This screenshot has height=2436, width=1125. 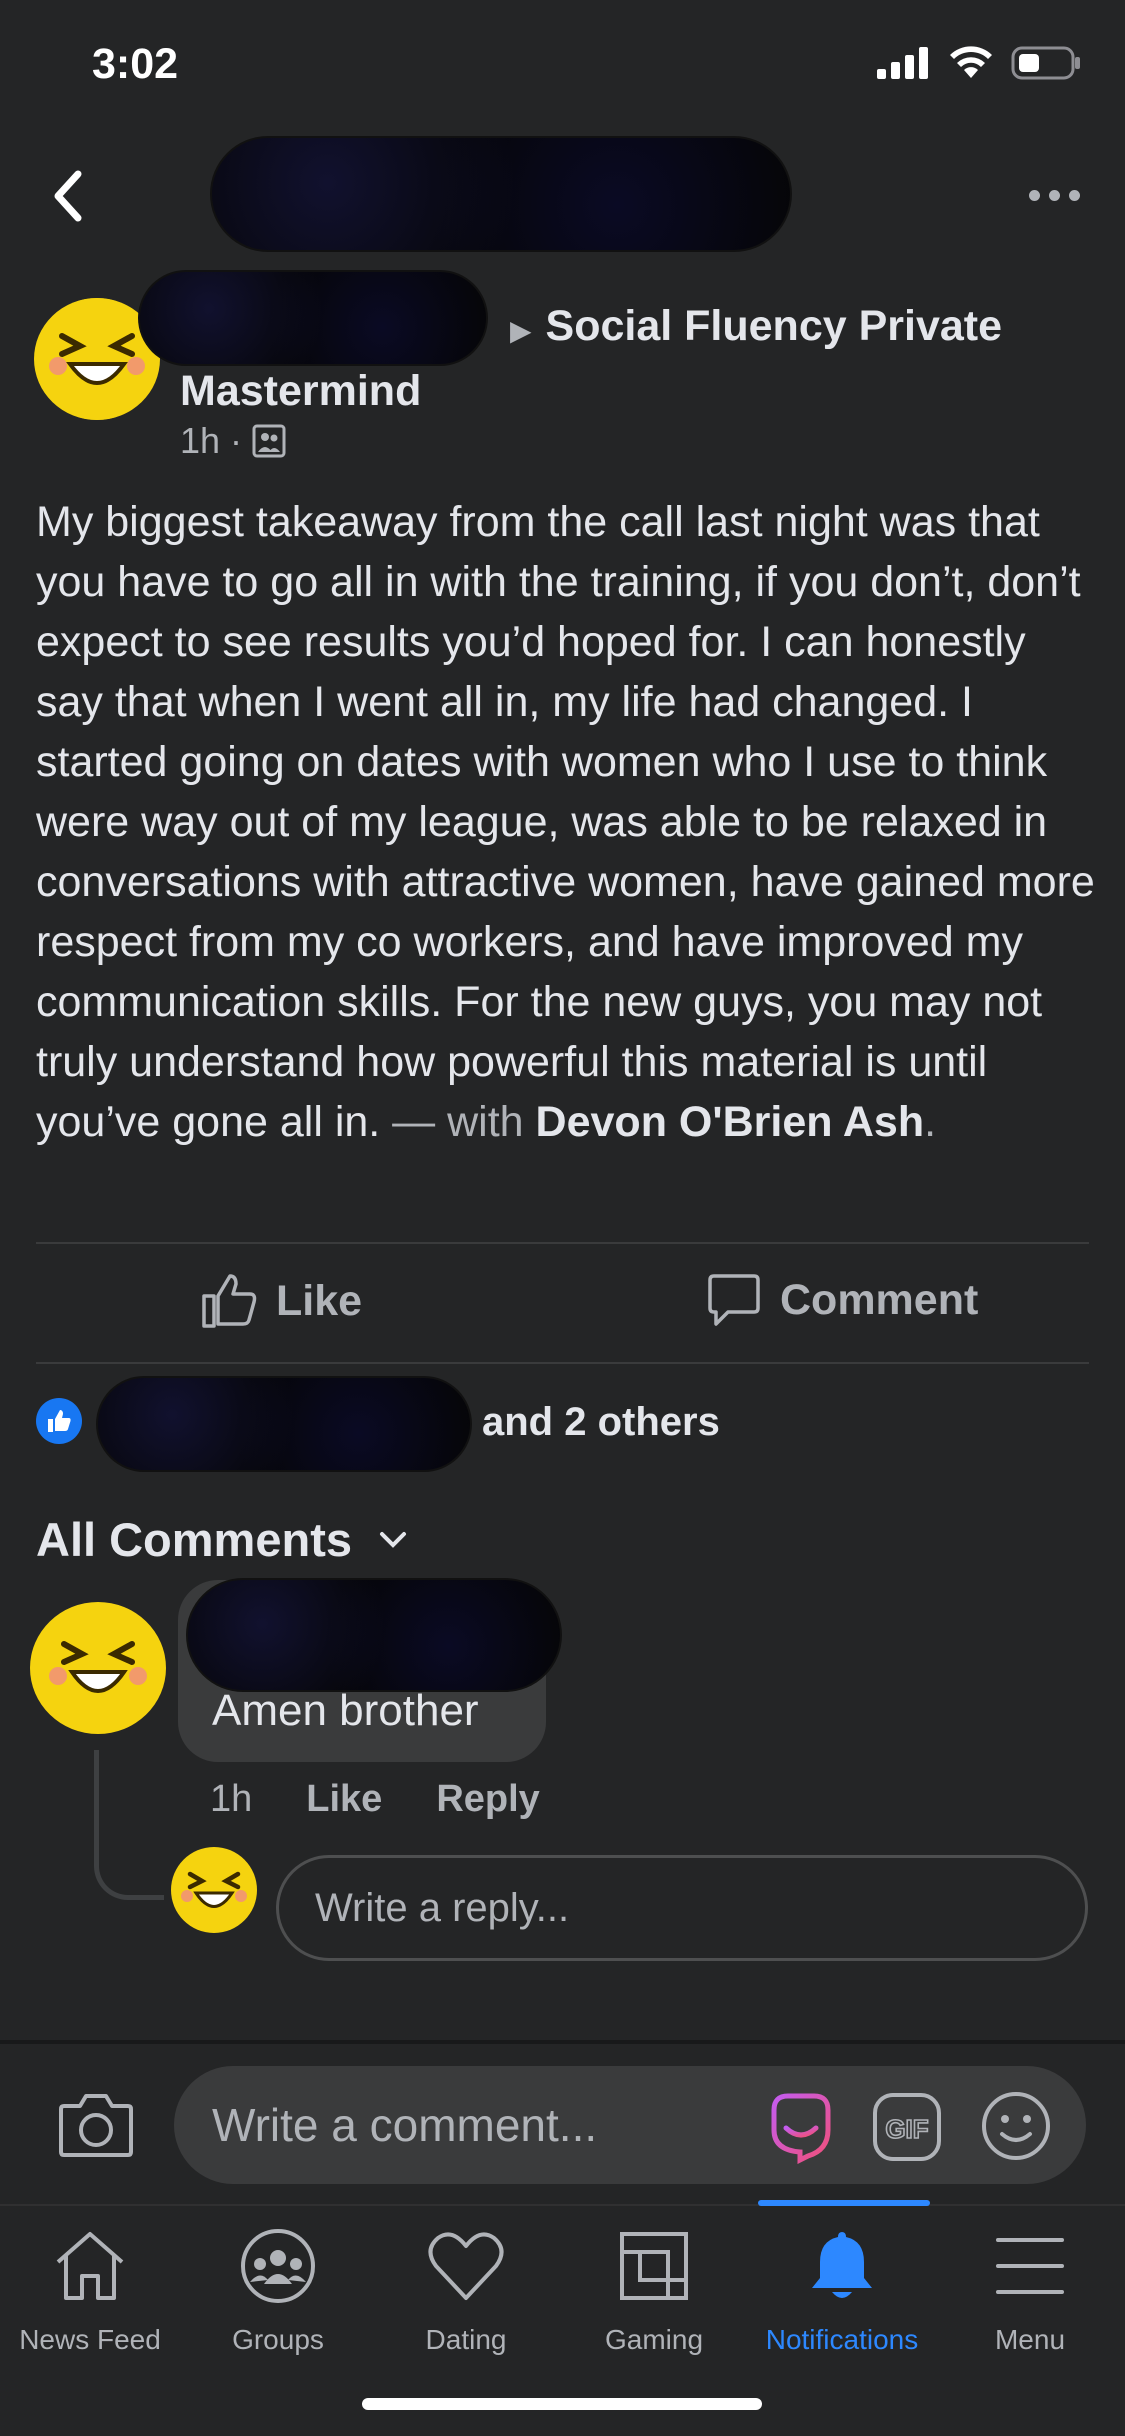 I want to click on tab-label: Groups, so click(x=278, y=2339).